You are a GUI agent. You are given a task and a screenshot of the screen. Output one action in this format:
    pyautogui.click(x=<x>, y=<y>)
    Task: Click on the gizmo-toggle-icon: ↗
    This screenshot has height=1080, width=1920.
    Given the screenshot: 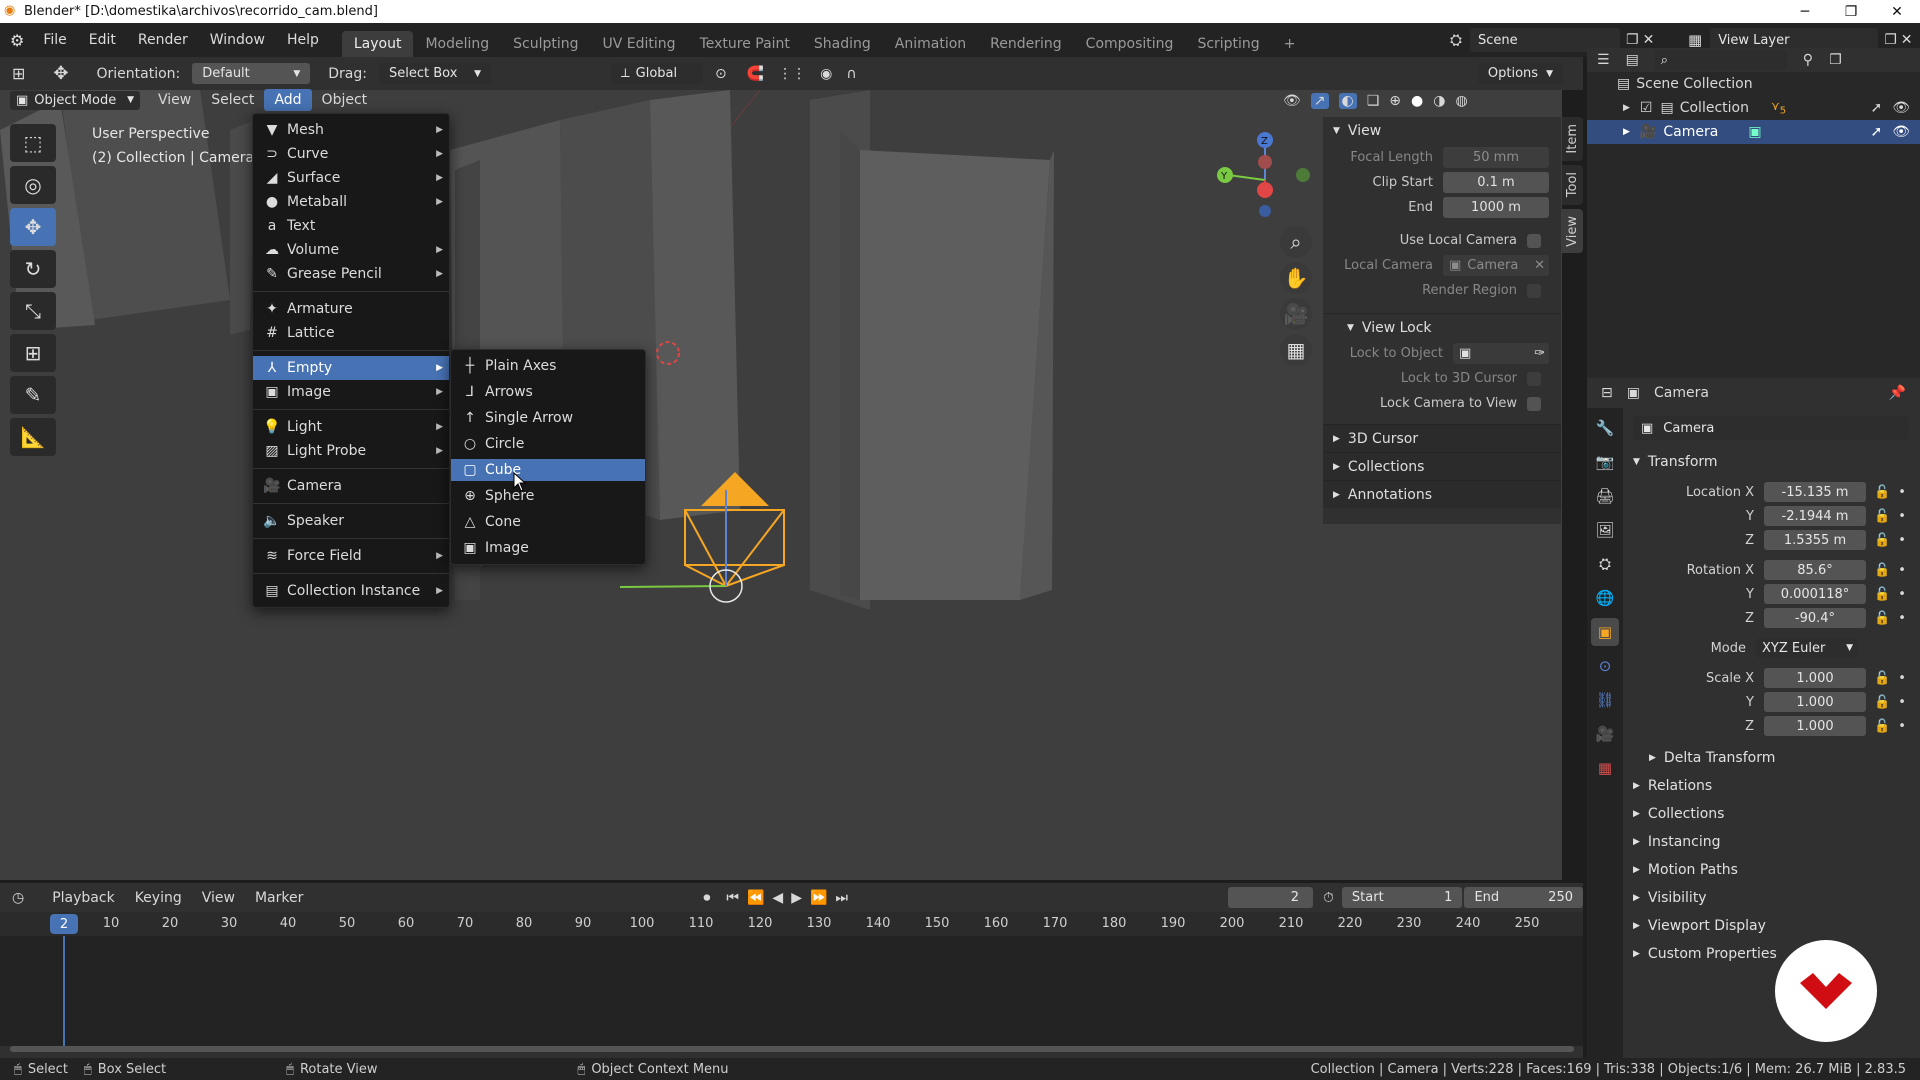 What is the action you would take?
    pyautogui.click(x=1319, y=101)
    